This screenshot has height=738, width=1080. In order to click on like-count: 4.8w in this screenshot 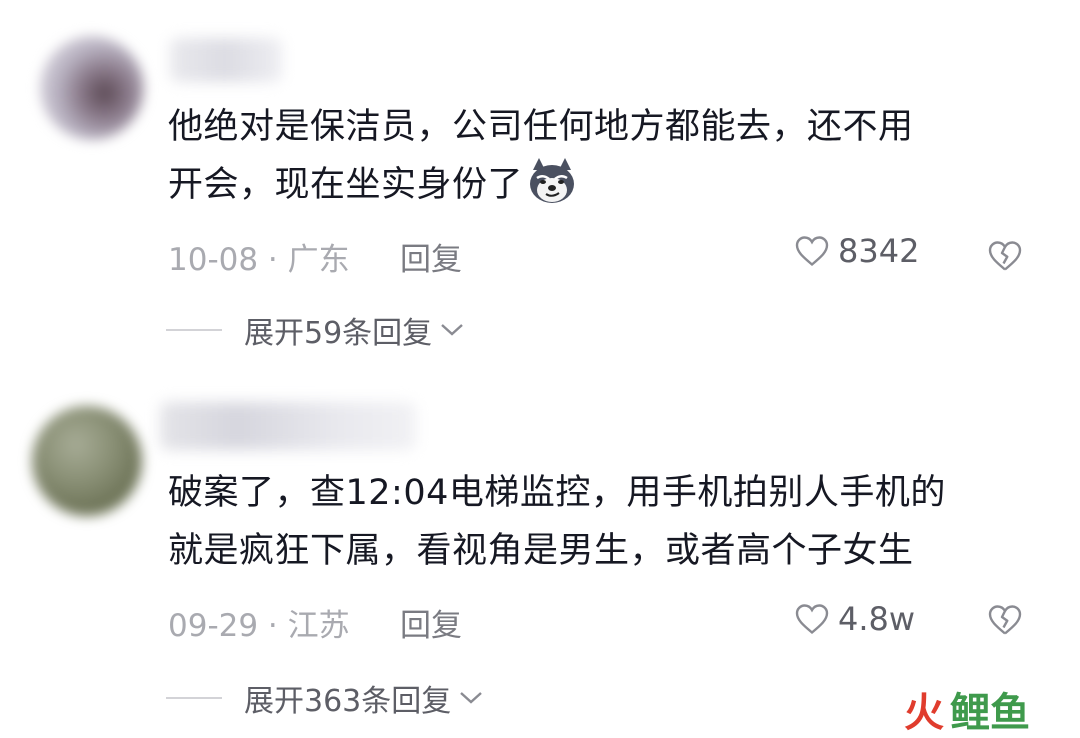, I will do `click(877, 619)`.